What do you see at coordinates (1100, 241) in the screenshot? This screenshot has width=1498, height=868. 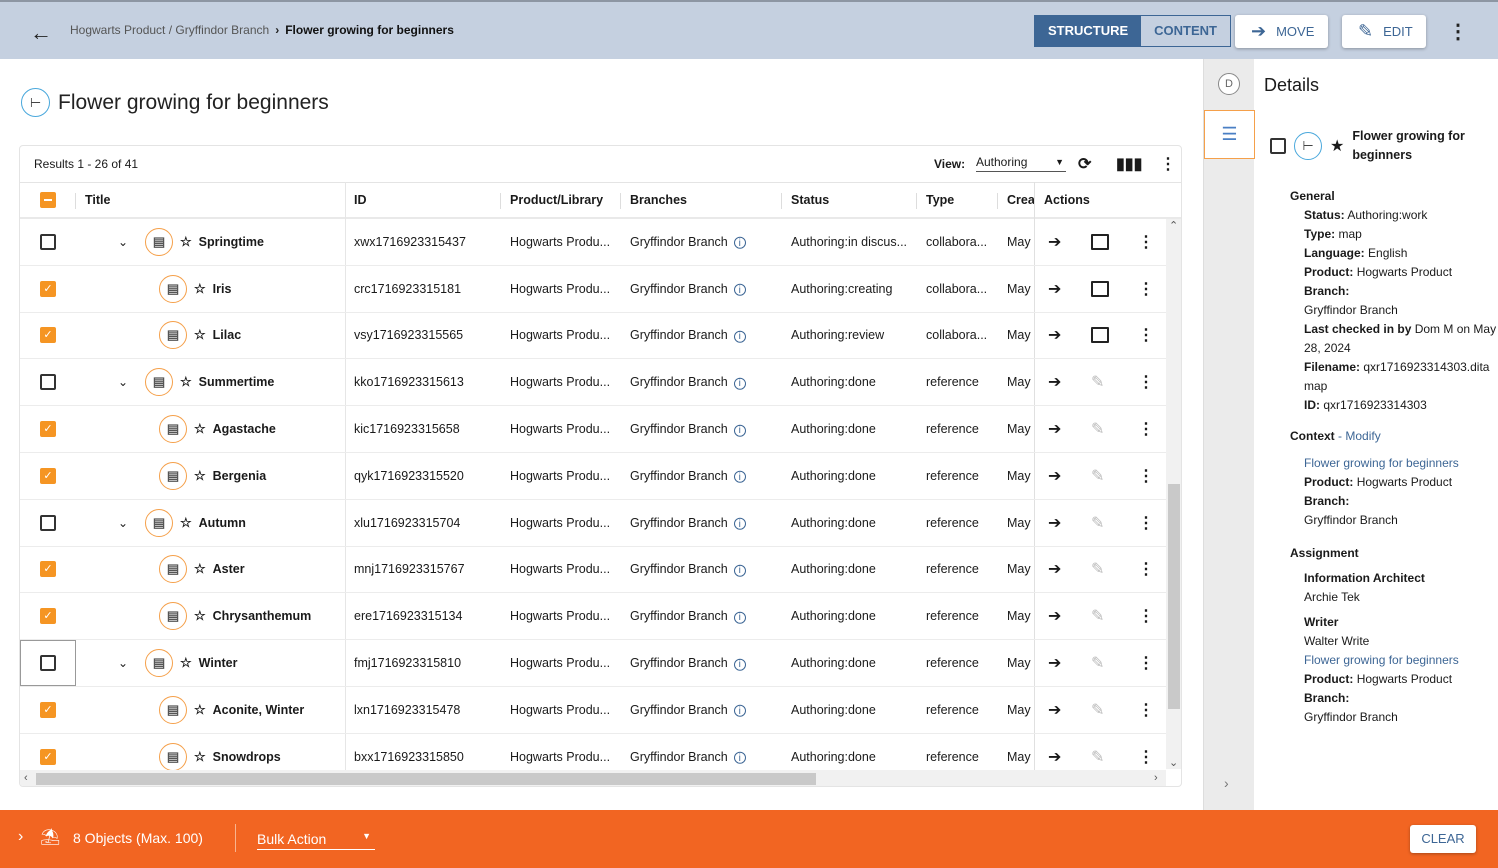 I see `comment-icon` at bounding box center [1100, 241].